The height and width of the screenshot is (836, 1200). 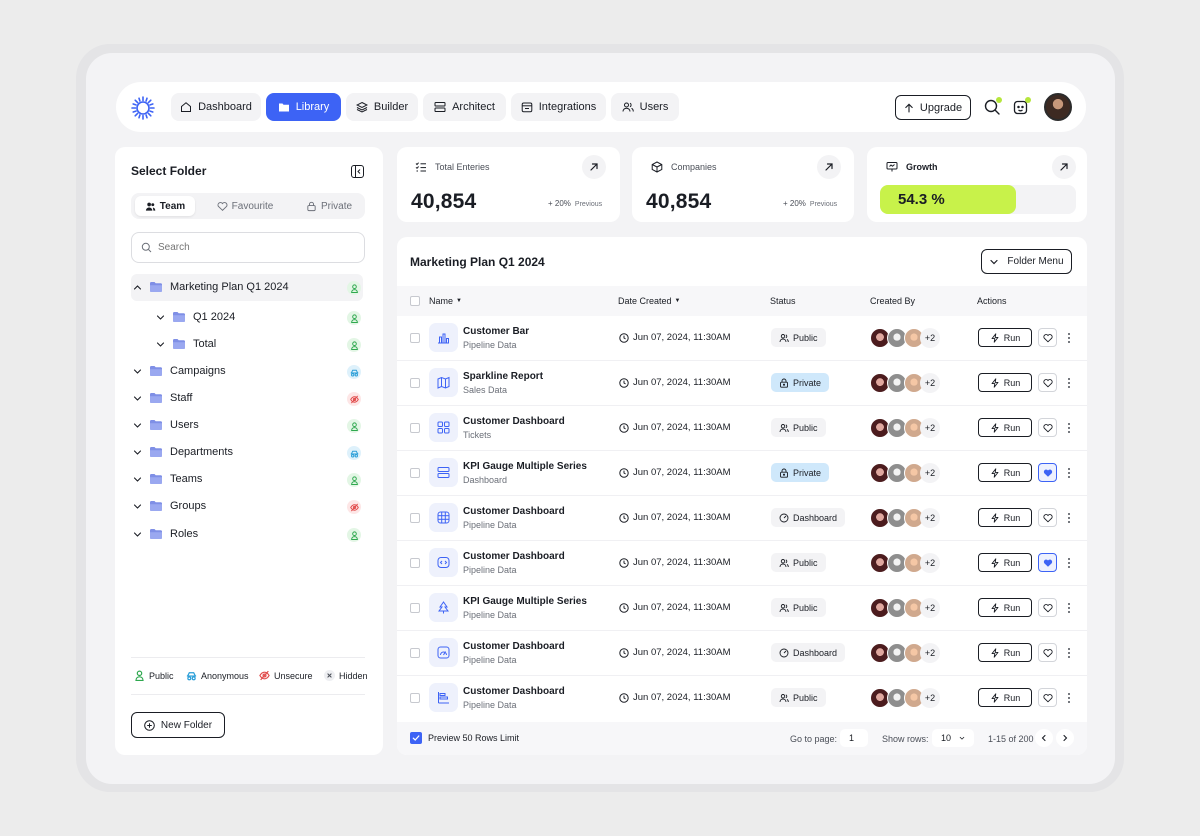 What do you see at coordinates (162, 398) in the screenshot?
I see `tree-item: Staff` at bounding box center [162, 398].